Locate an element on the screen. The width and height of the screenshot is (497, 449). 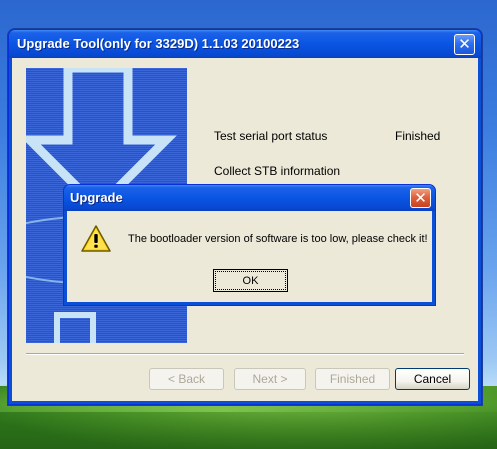
warning-icon is located at coordinates (96, 238).